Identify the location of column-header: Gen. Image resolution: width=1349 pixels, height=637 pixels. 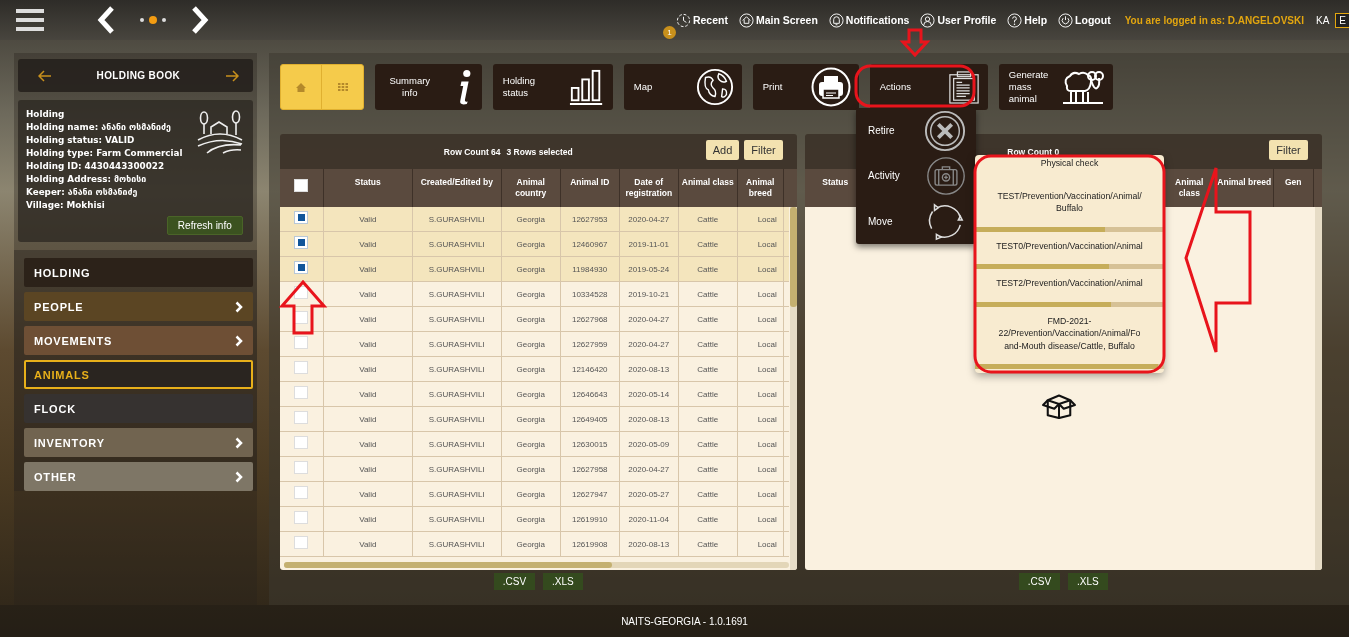
(1293, 188).